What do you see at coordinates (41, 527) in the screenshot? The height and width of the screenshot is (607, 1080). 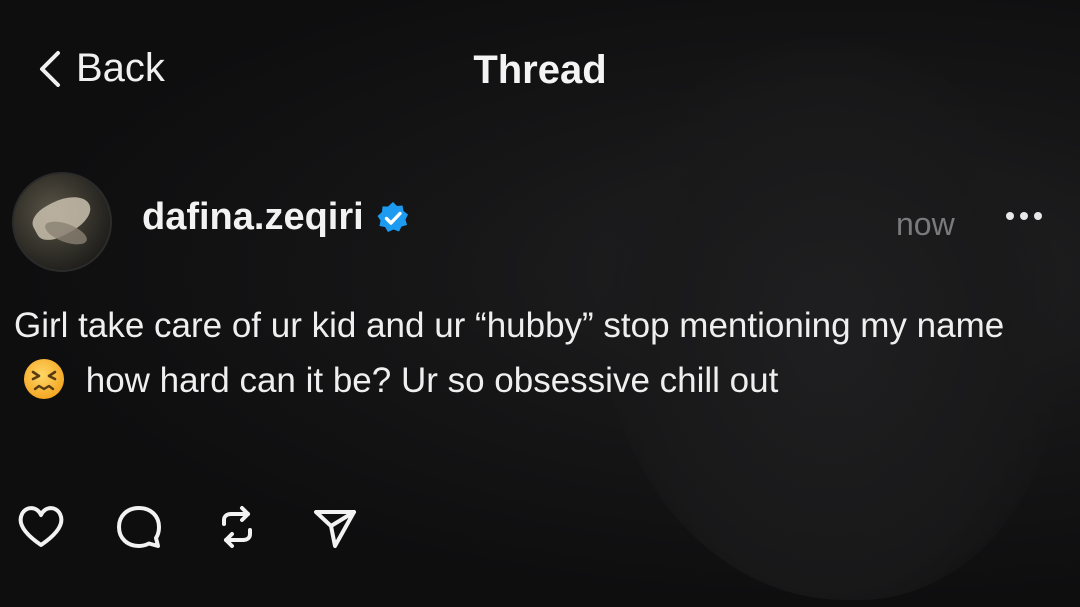 I see `heart-icon` at bounding box center [41, 527].